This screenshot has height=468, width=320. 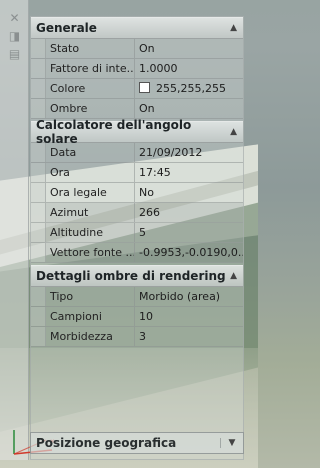 What do you see at coordinates (189, 296) in the screenshot?
I see `property-value: Morbido (area)` at bounding box center [189, 296].